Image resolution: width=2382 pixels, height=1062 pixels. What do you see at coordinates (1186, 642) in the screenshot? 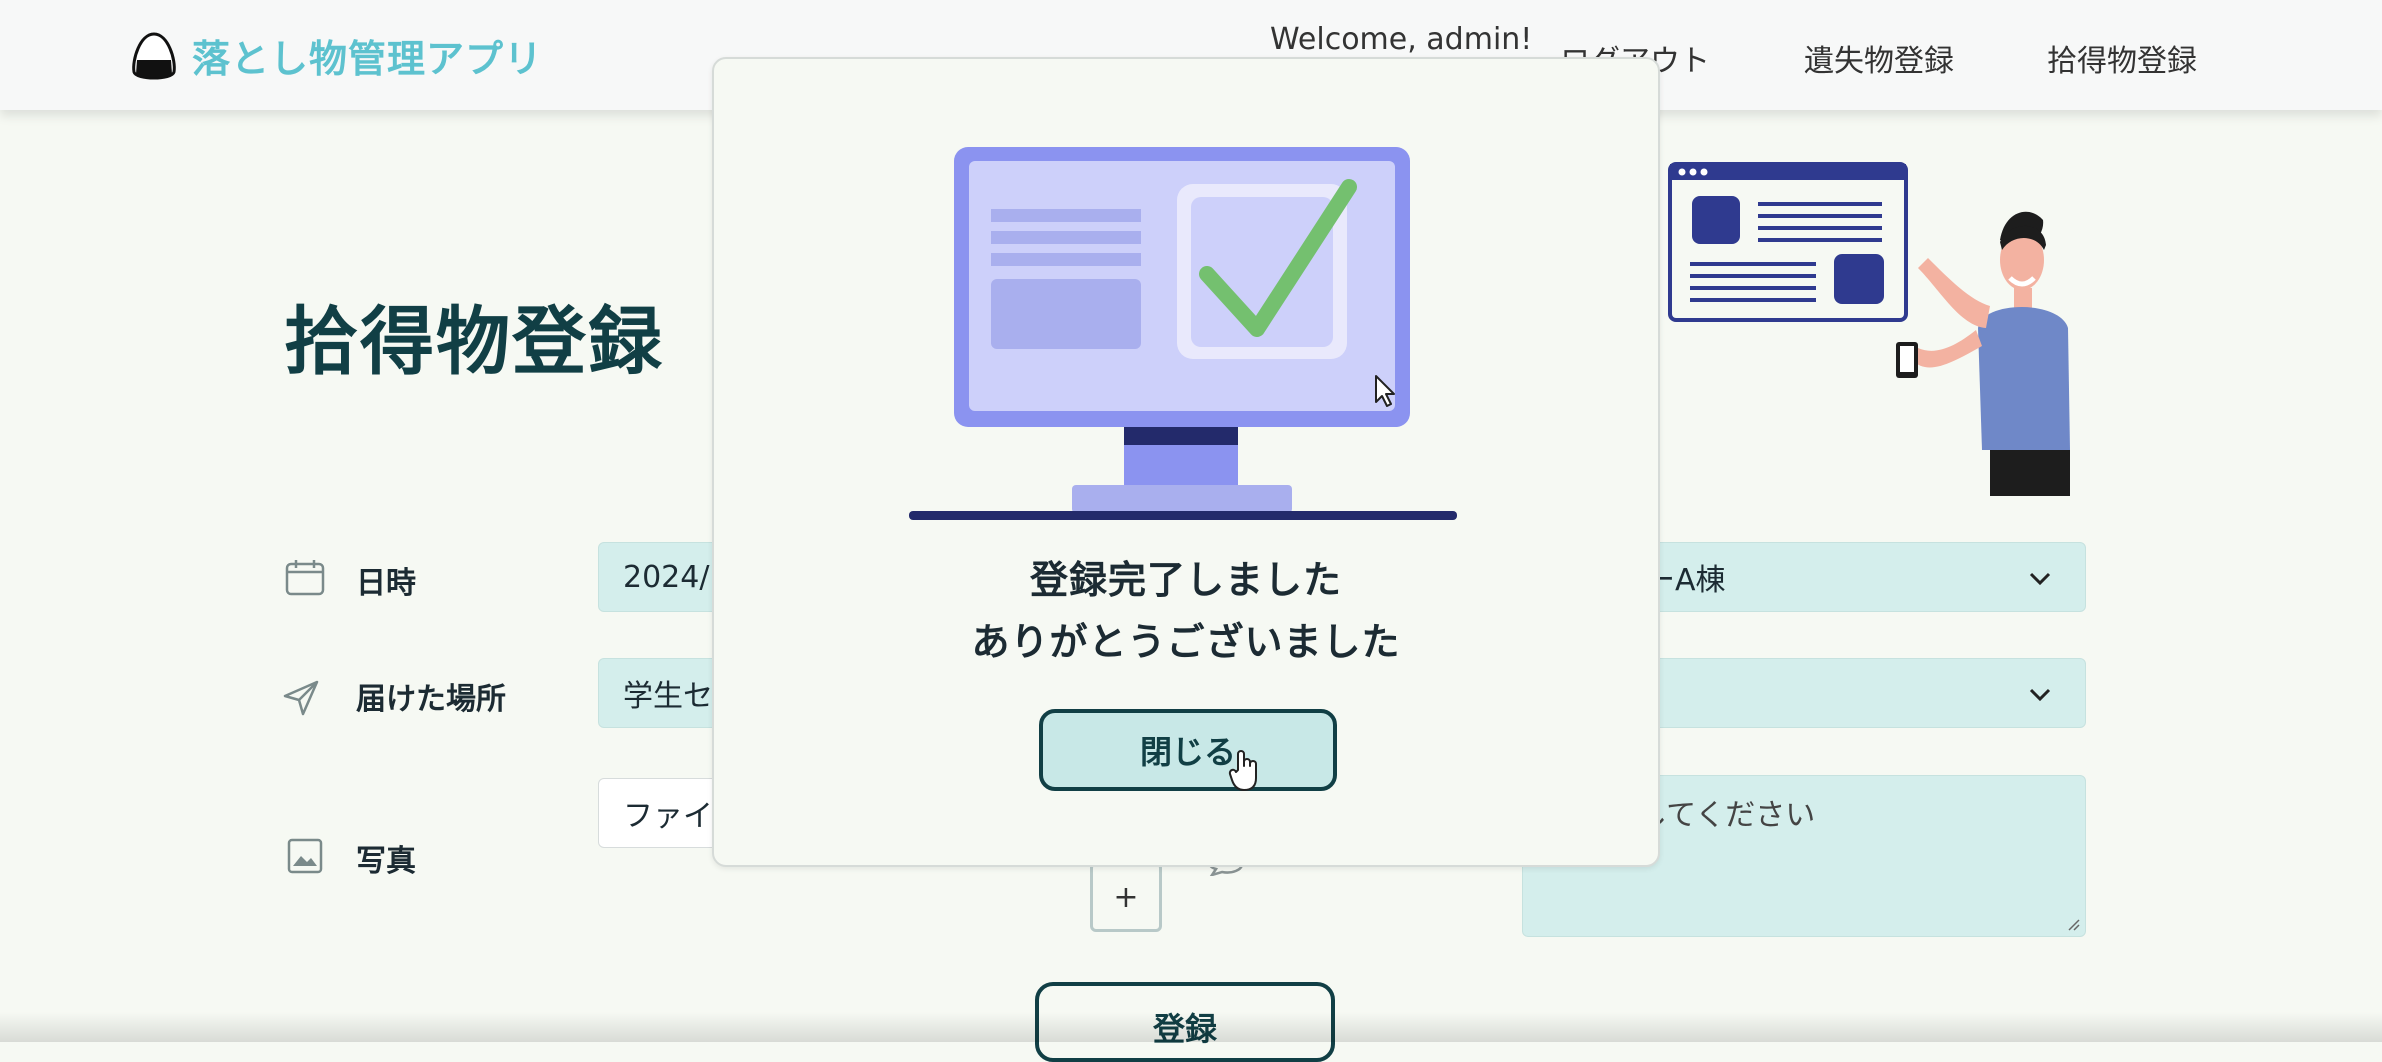
I see `success-message-line2: ありがとうございました` at bounding box center [1186, 642].